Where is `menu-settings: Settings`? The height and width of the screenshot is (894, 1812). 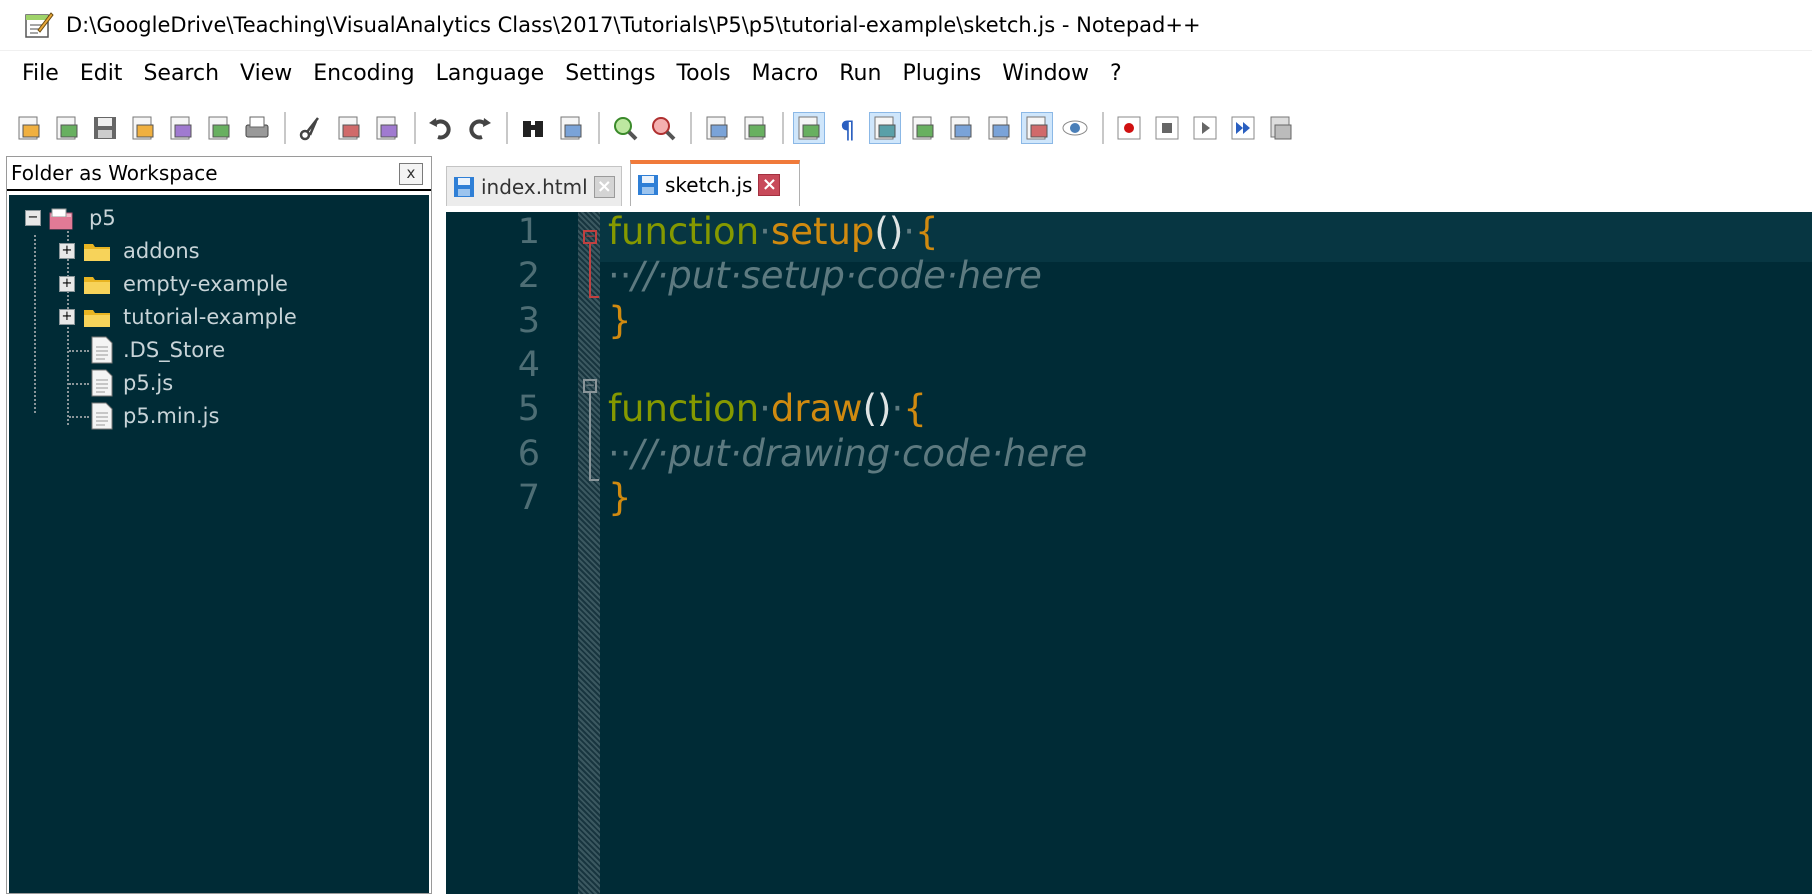
menu-settings: Settings is located at coordinates (614, 73).